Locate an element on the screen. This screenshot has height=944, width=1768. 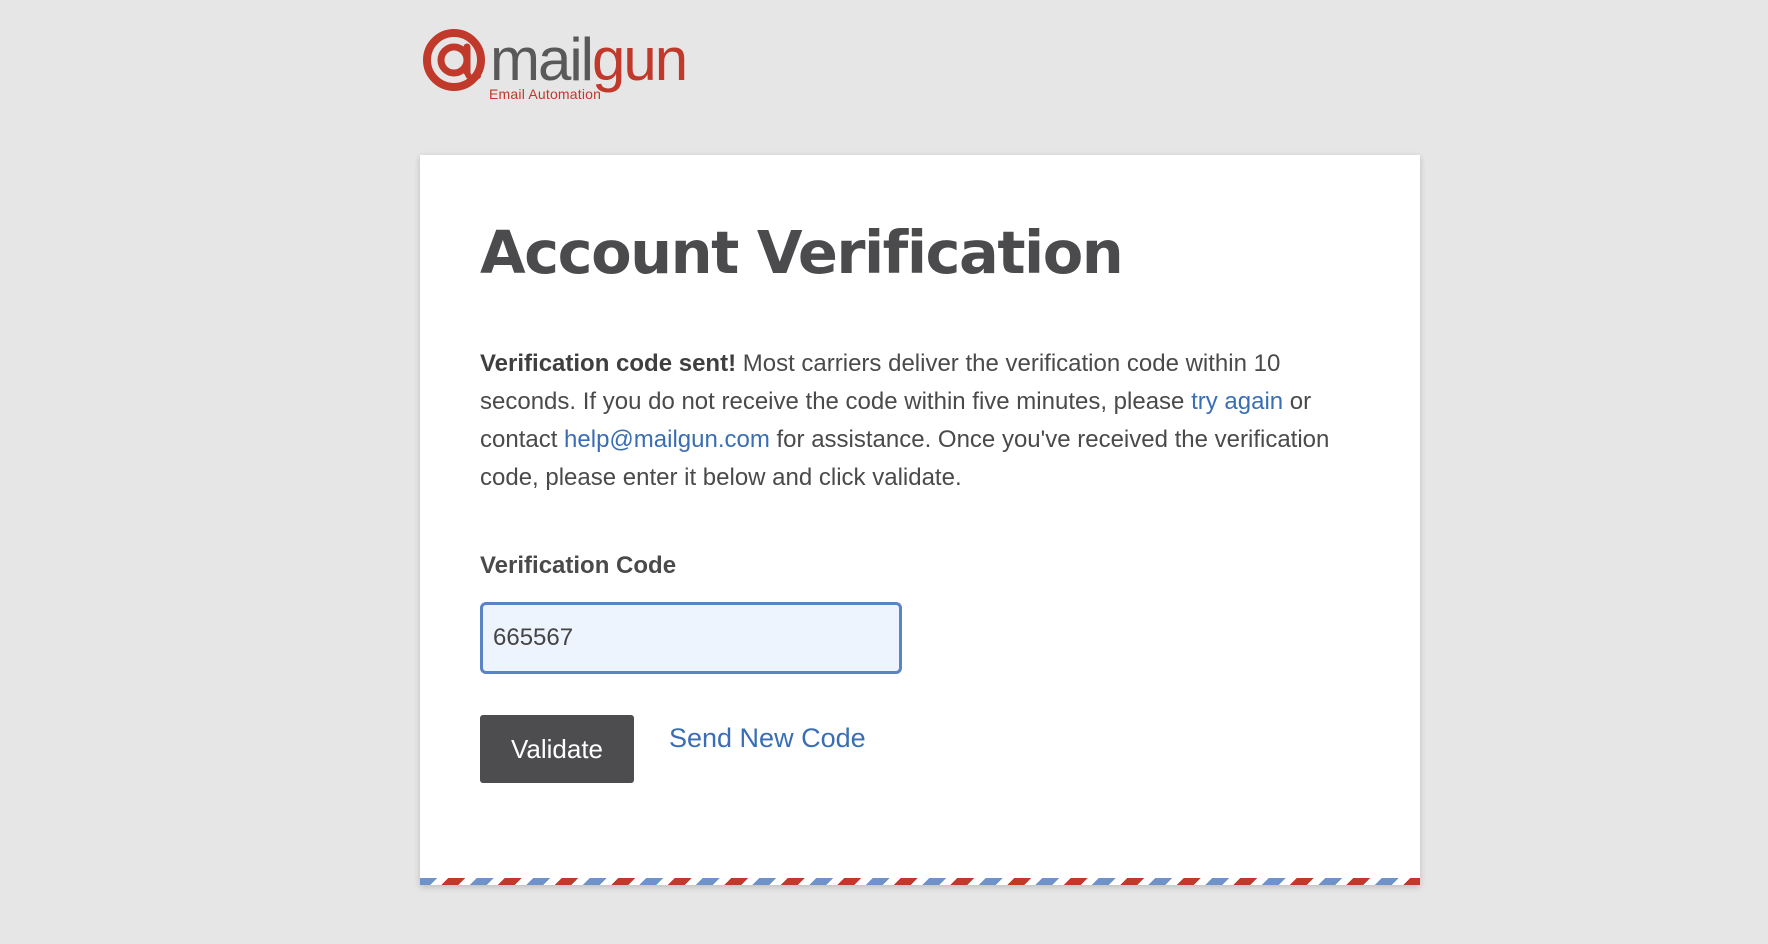
airmail-border is located at coordinates (920, 881).